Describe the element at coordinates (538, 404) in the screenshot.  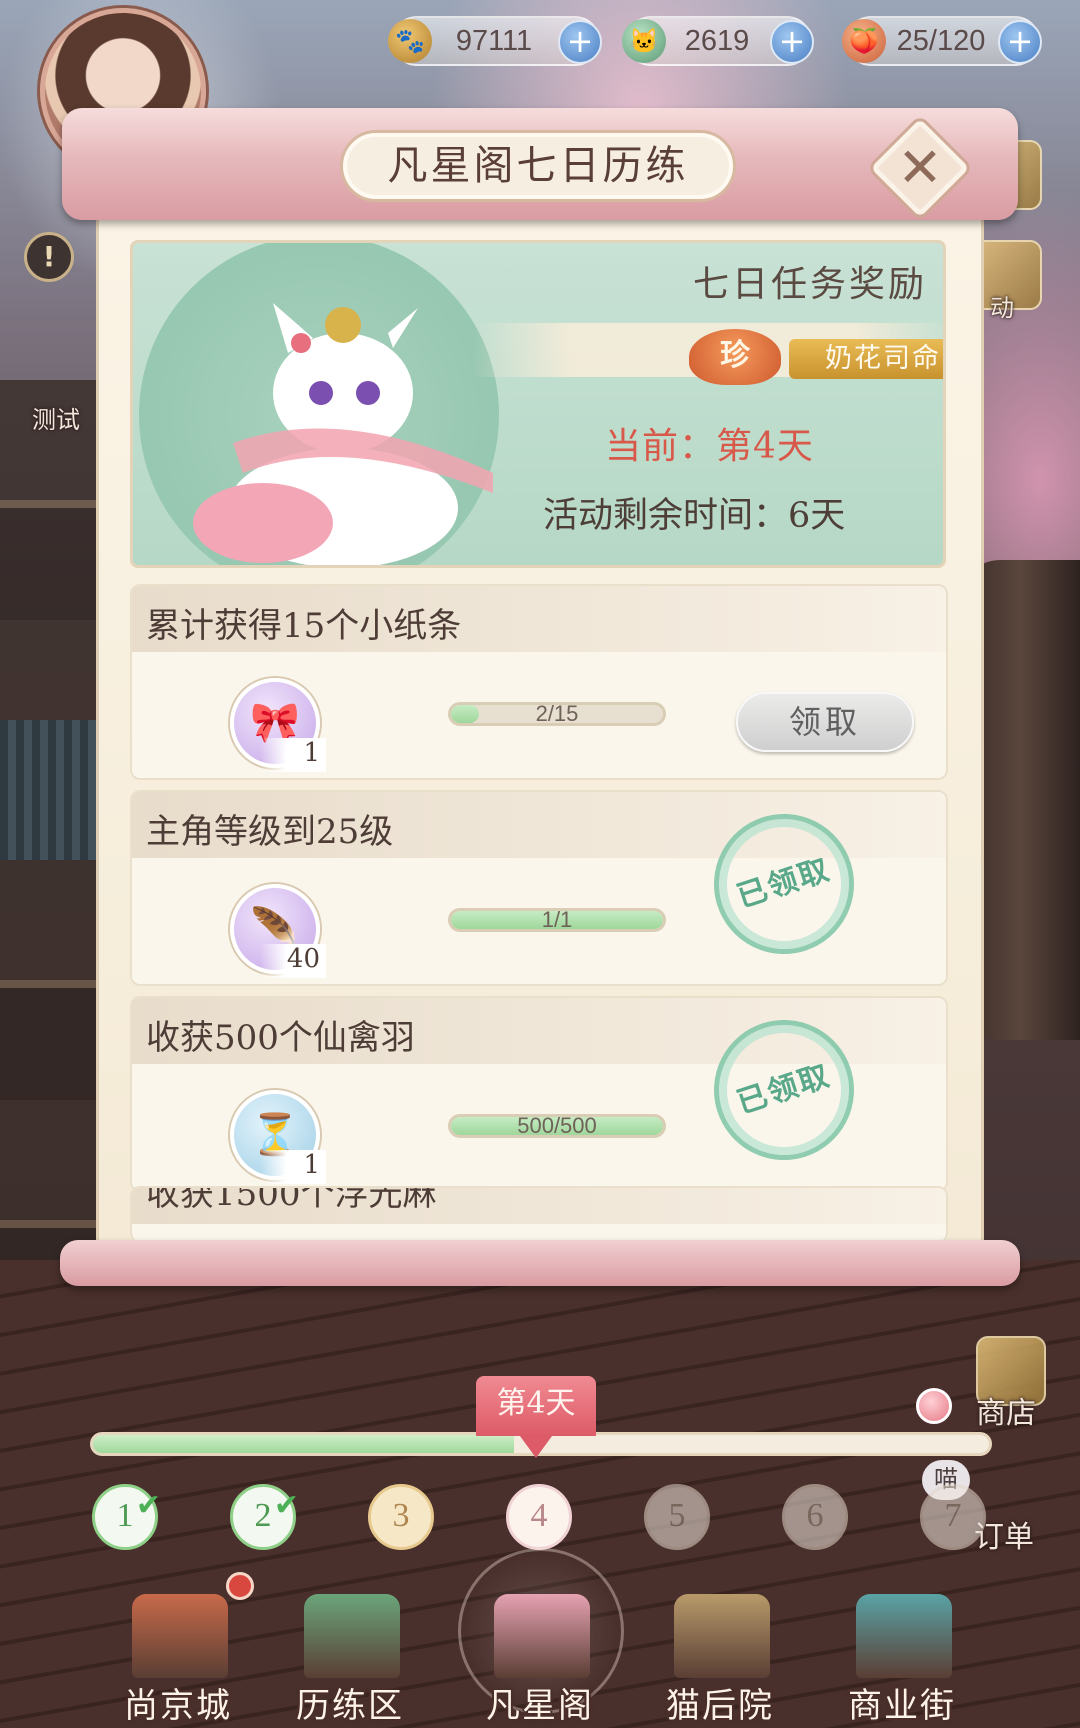
I see `reward-banner: 七日任务奖励 珍 奶花司命 当前：第4天 活动剩余时间：6天` at that location.